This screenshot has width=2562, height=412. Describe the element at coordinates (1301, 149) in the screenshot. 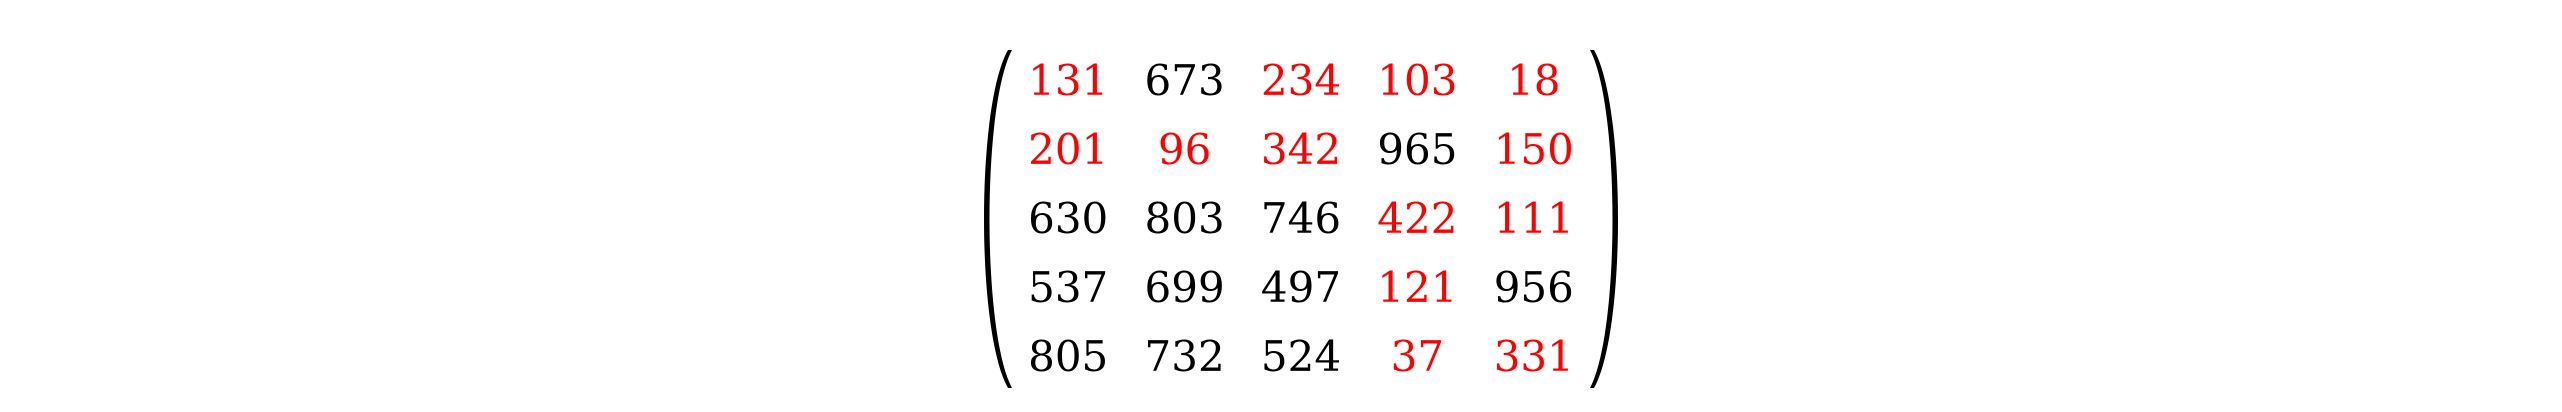

I see `matrix-cell-r2-c3: 342` at that location.